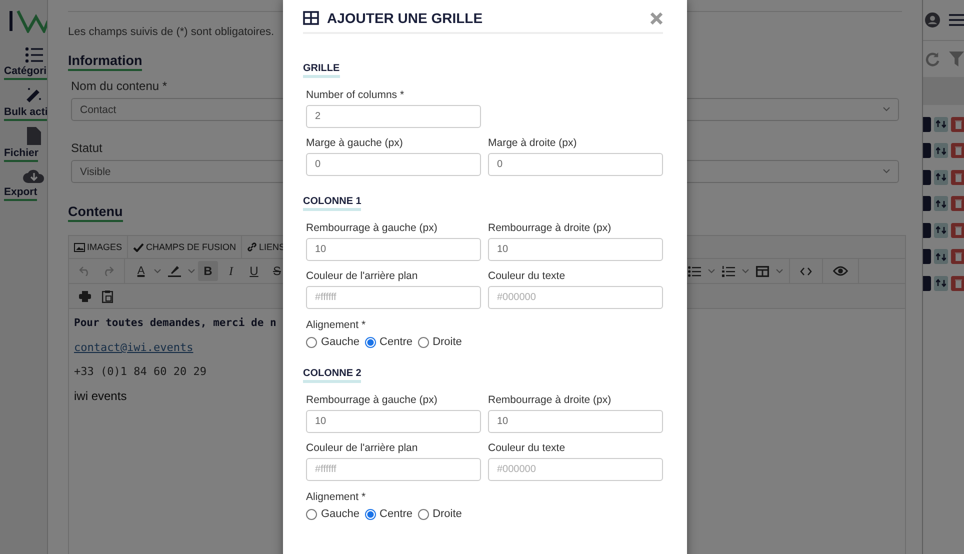 The width and height of the screenshot is (964, 554). I want to click on section-heading: COLONNE 2, so click(332, 375).